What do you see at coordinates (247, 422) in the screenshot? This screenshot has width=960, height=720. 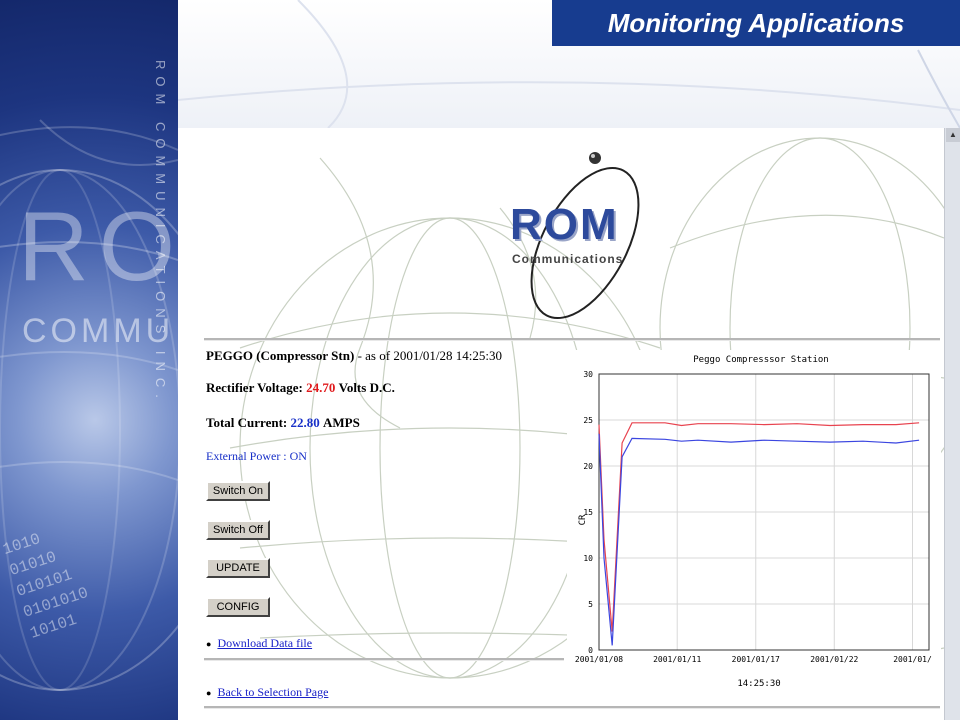 I see `current-label: Total Current:` at bounding box center [247, 422].